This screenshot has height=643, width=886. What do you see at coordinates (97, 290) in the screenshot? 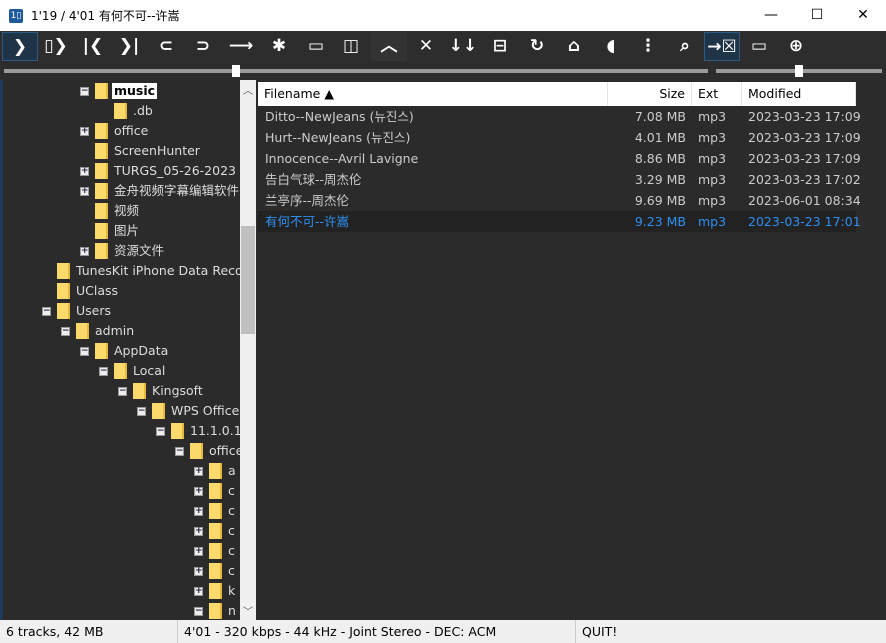
I see `tree-node-label: UClass` at bounding box center [97, 290].